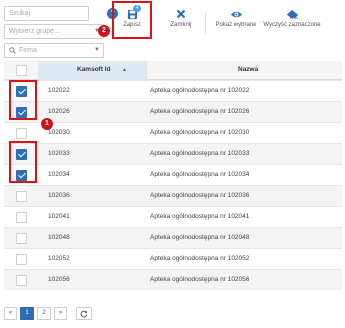 Image resolution: width=345 pixels, height=328 pixels. What do you see at coordinates (59, 111) in the screenshot?
I see `cell-kamsoft-id: 102026` at bounding box center [59, 111].